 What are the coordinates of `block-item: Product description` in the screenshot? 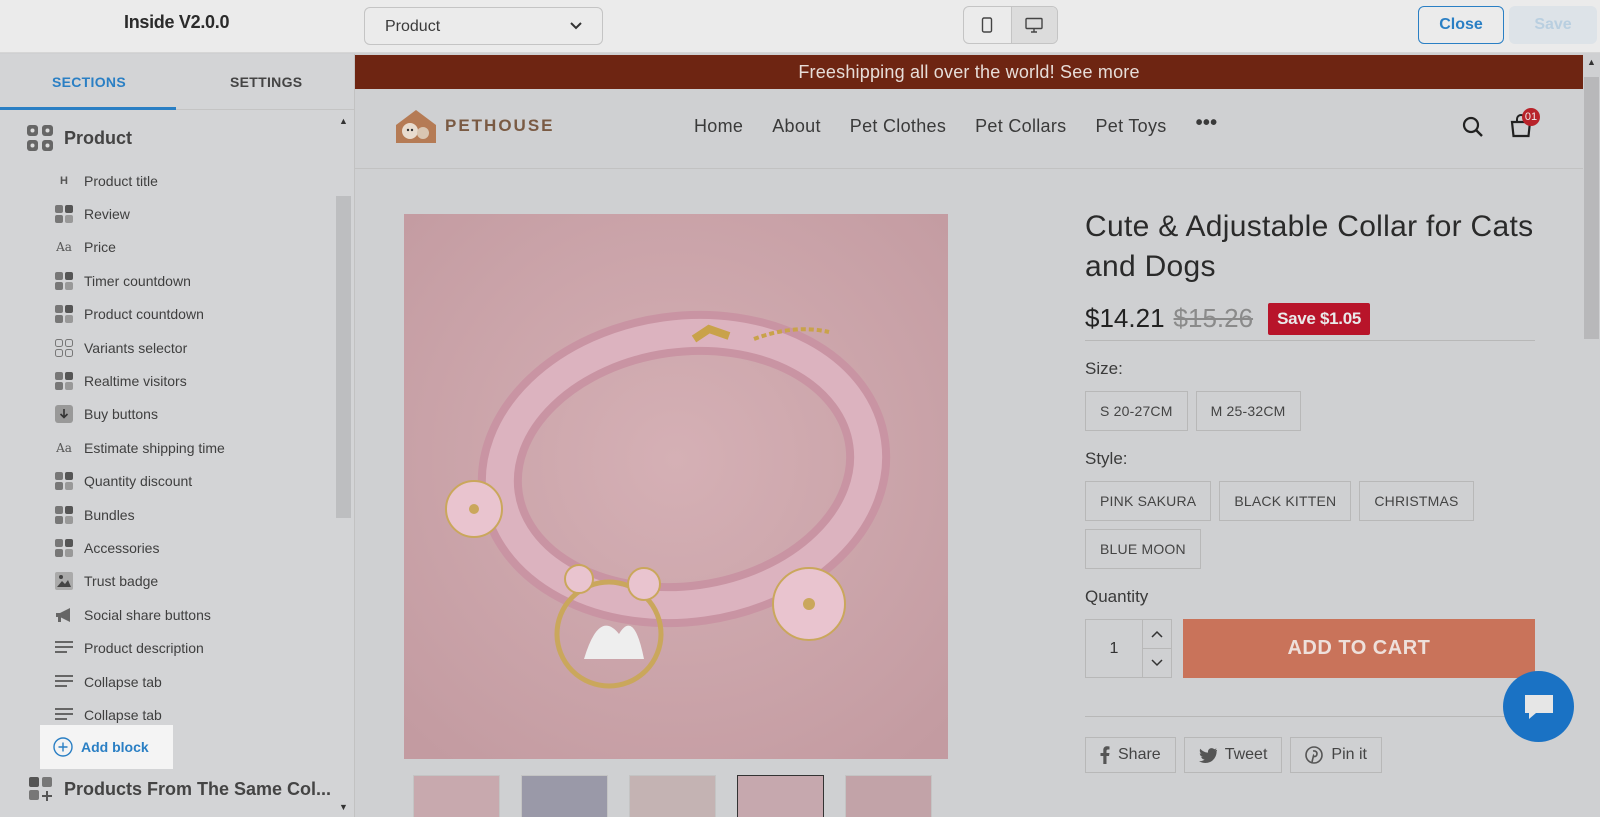 It's located at (139, 647).